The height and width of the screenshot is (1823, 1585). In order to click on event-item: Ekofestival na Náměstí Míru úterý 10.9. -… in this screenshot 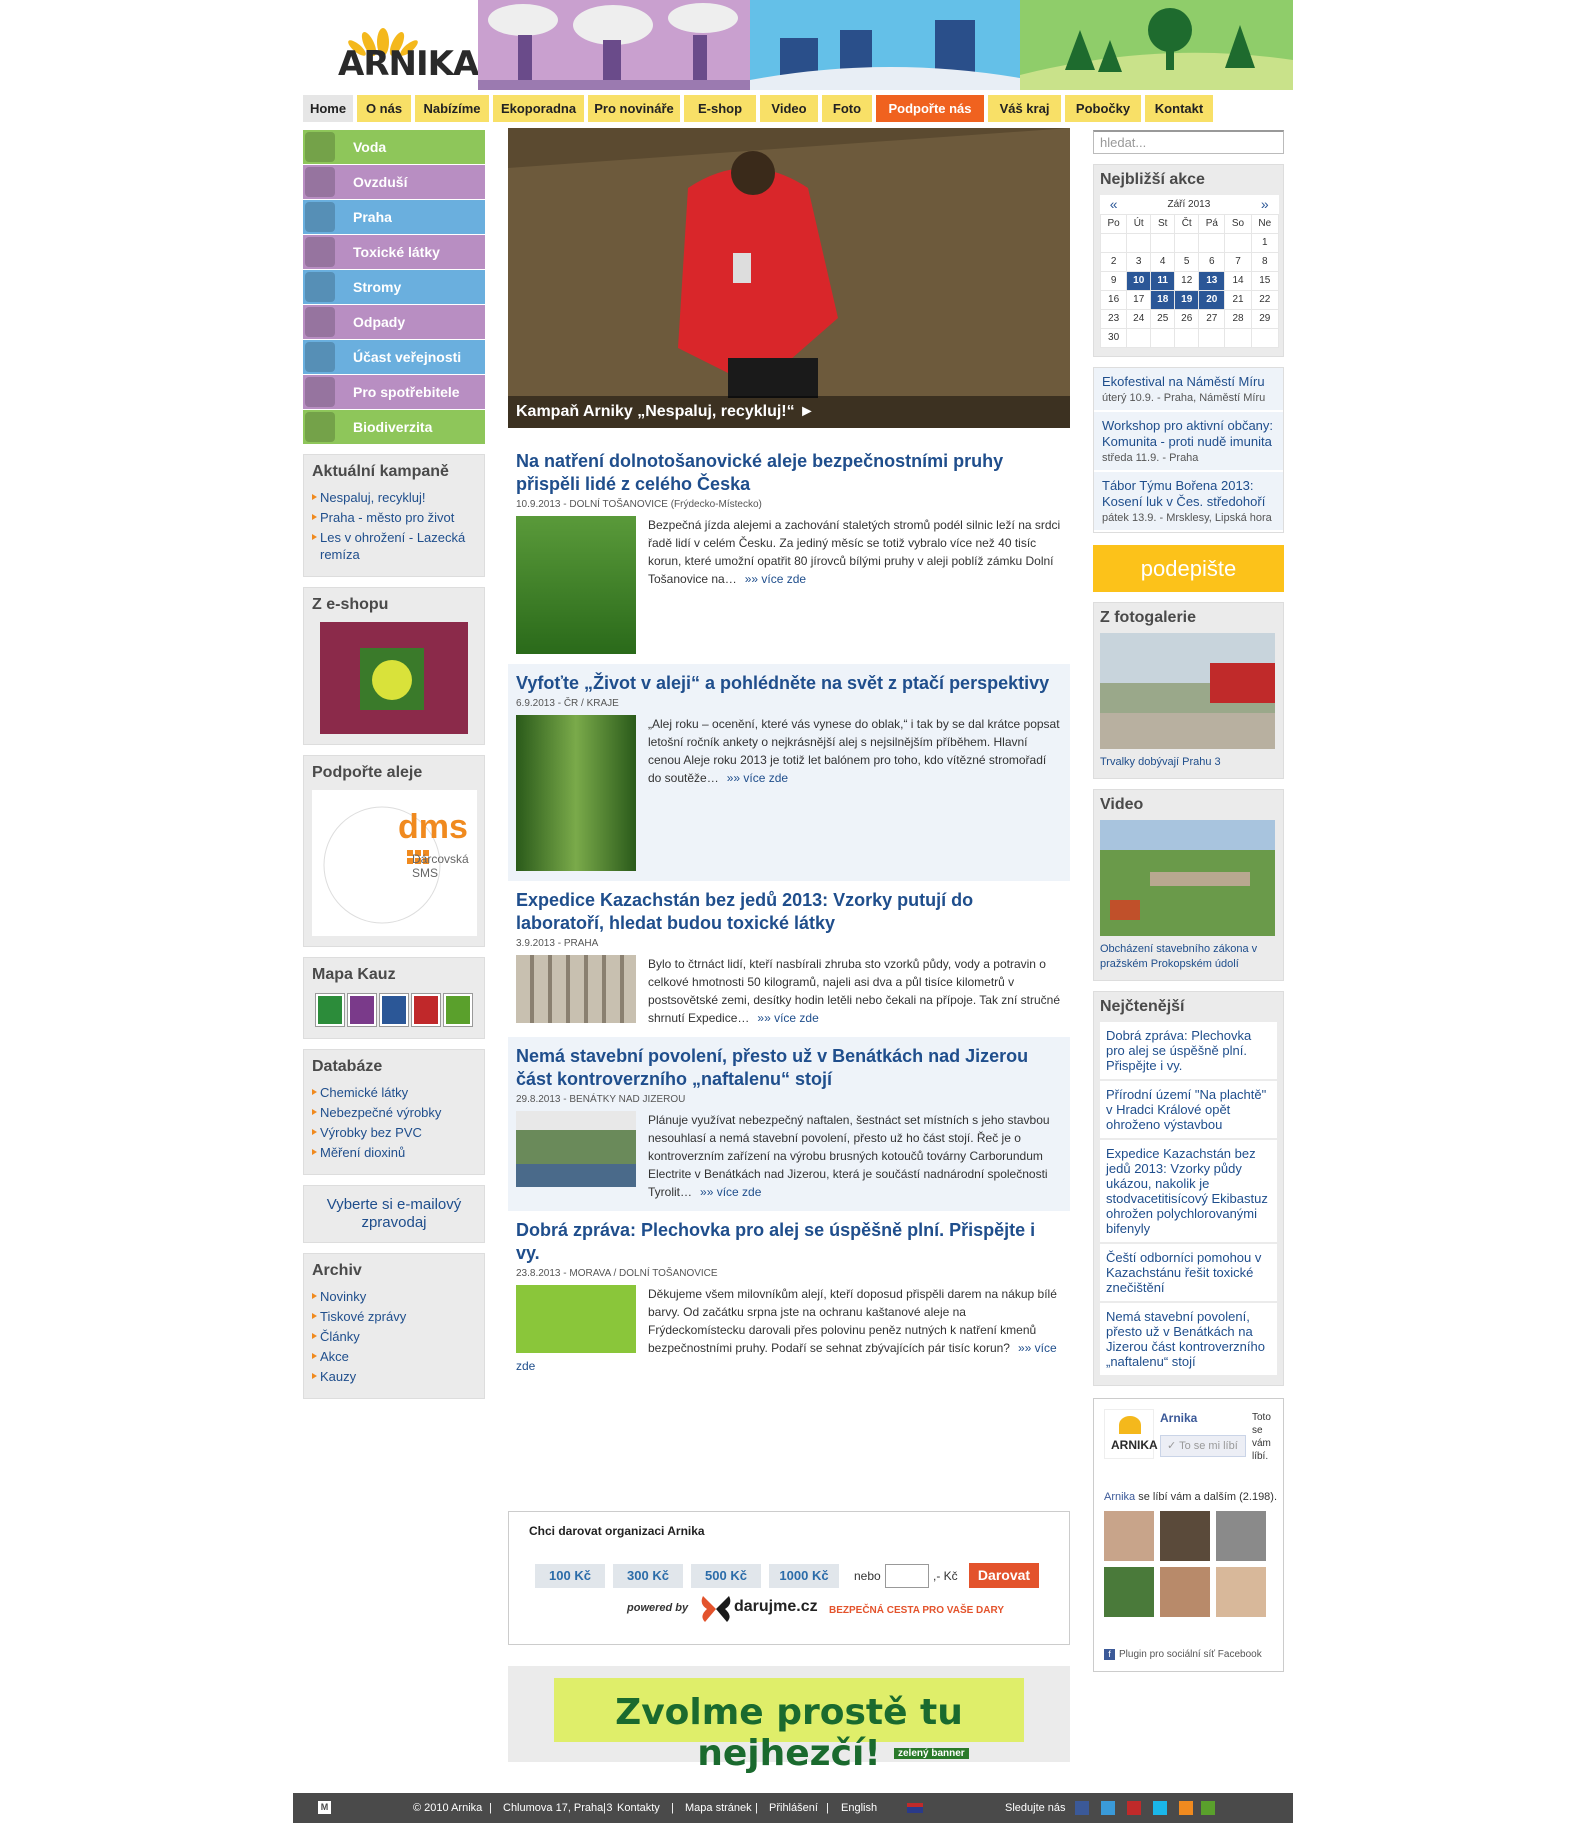, I will do `click(1188, 389)`.